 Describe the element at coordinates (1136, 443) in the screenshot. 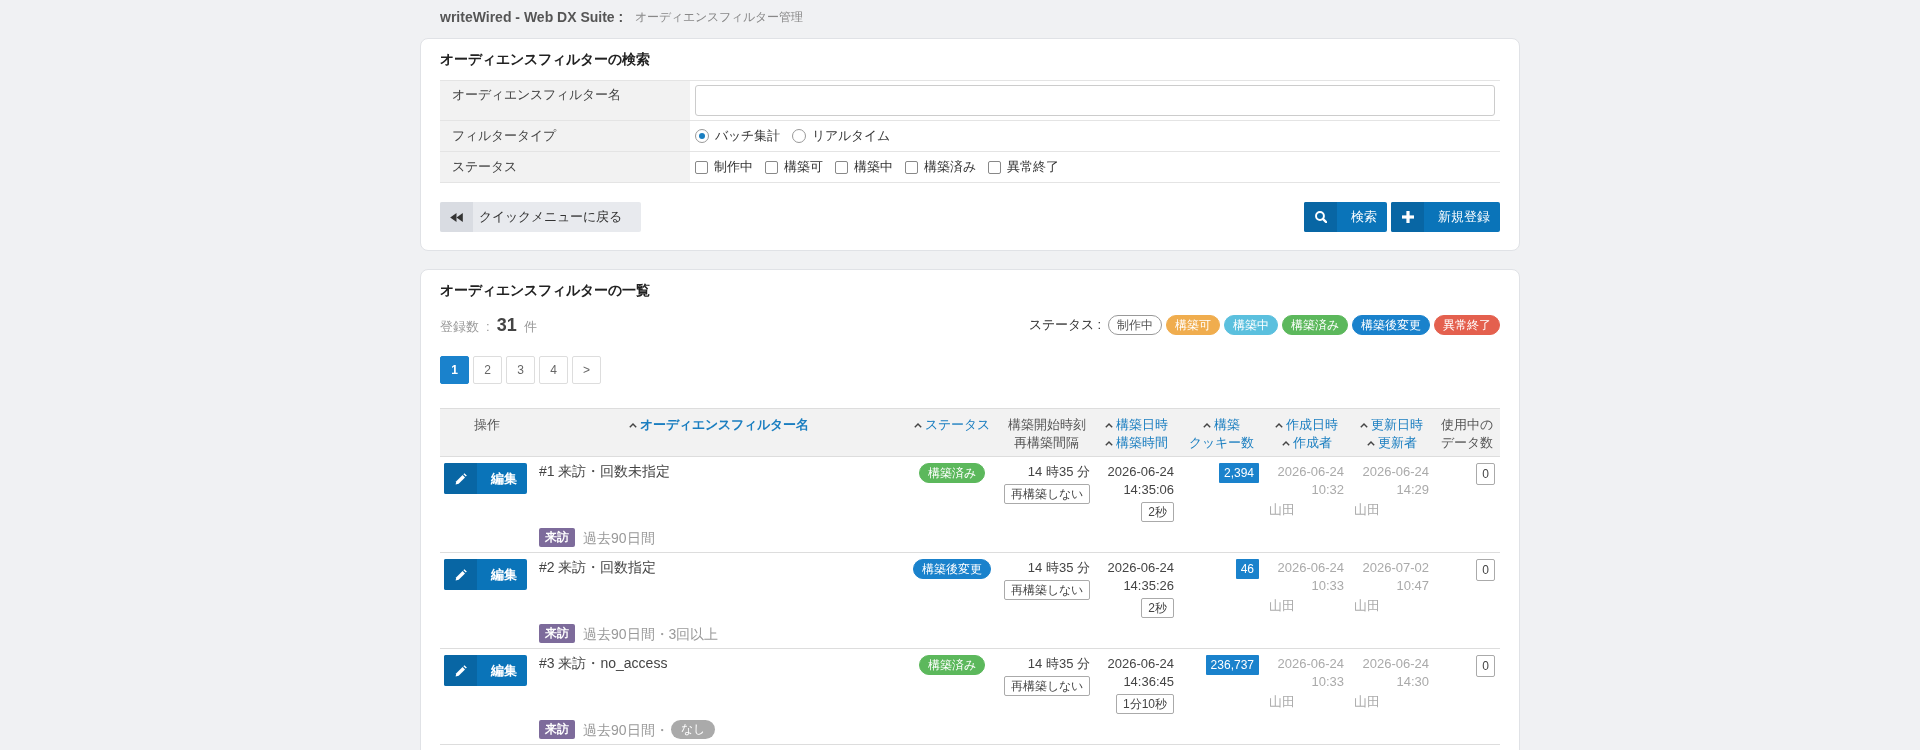

I see `sort-link: 構築時間` at that location.